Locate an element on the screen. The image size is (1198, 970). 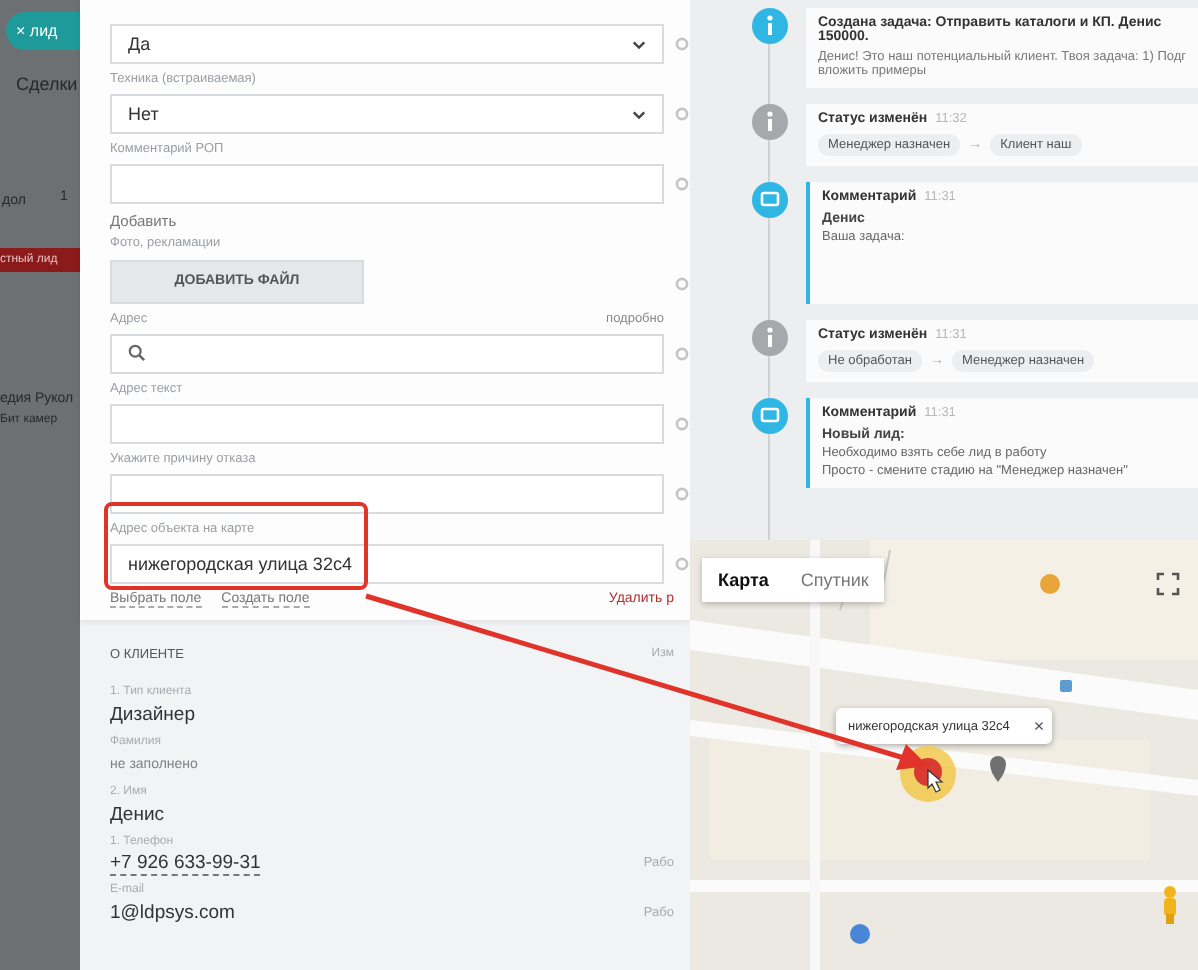
field-value: 1@ldpsys.com is located at coordinates (172, 912).